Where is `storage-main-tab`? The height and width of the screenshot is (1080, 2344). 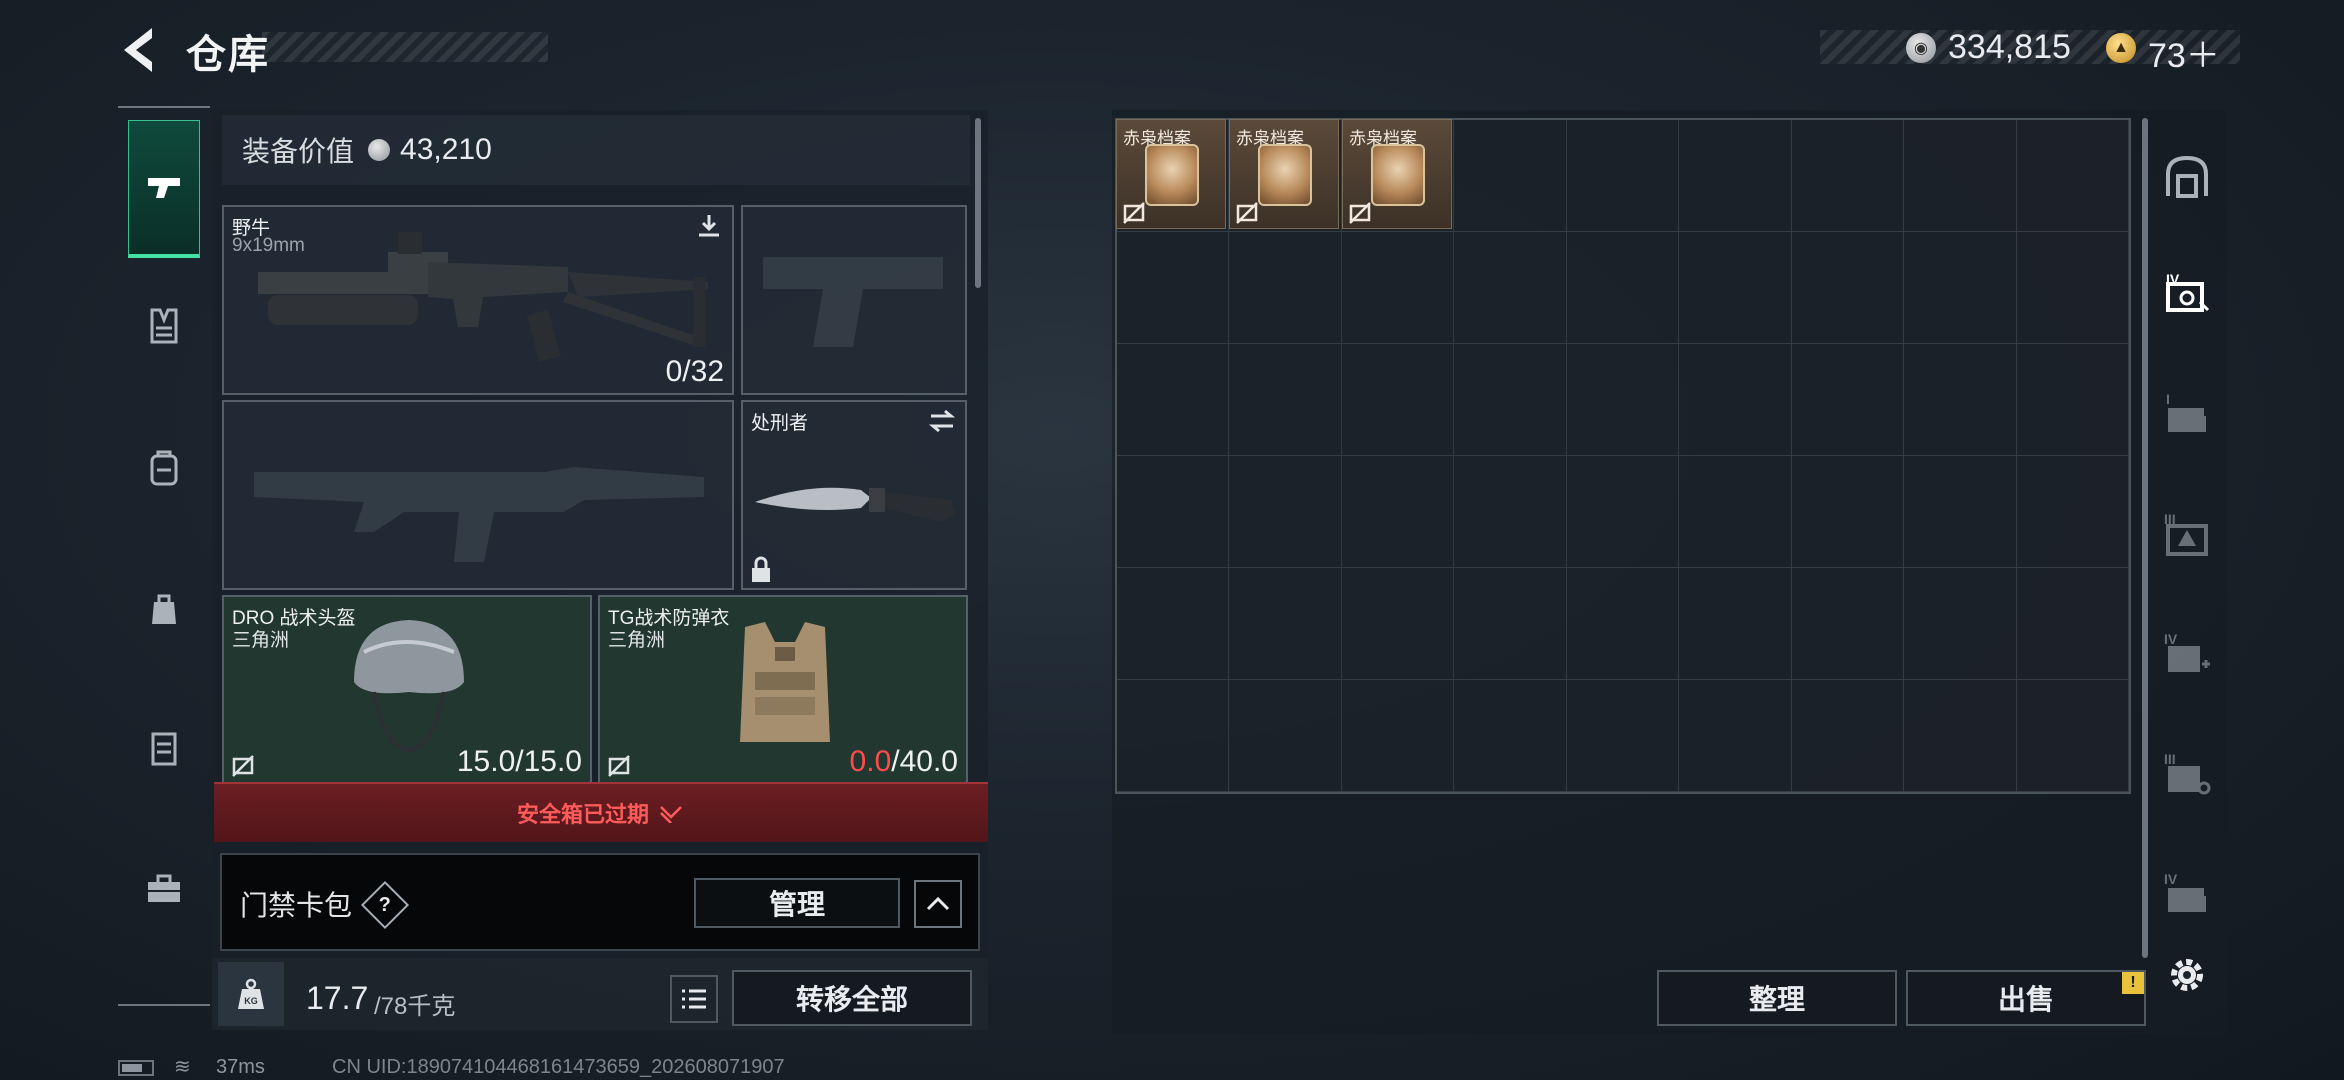
storage-main-tab is located at coordinates (2187, 177).